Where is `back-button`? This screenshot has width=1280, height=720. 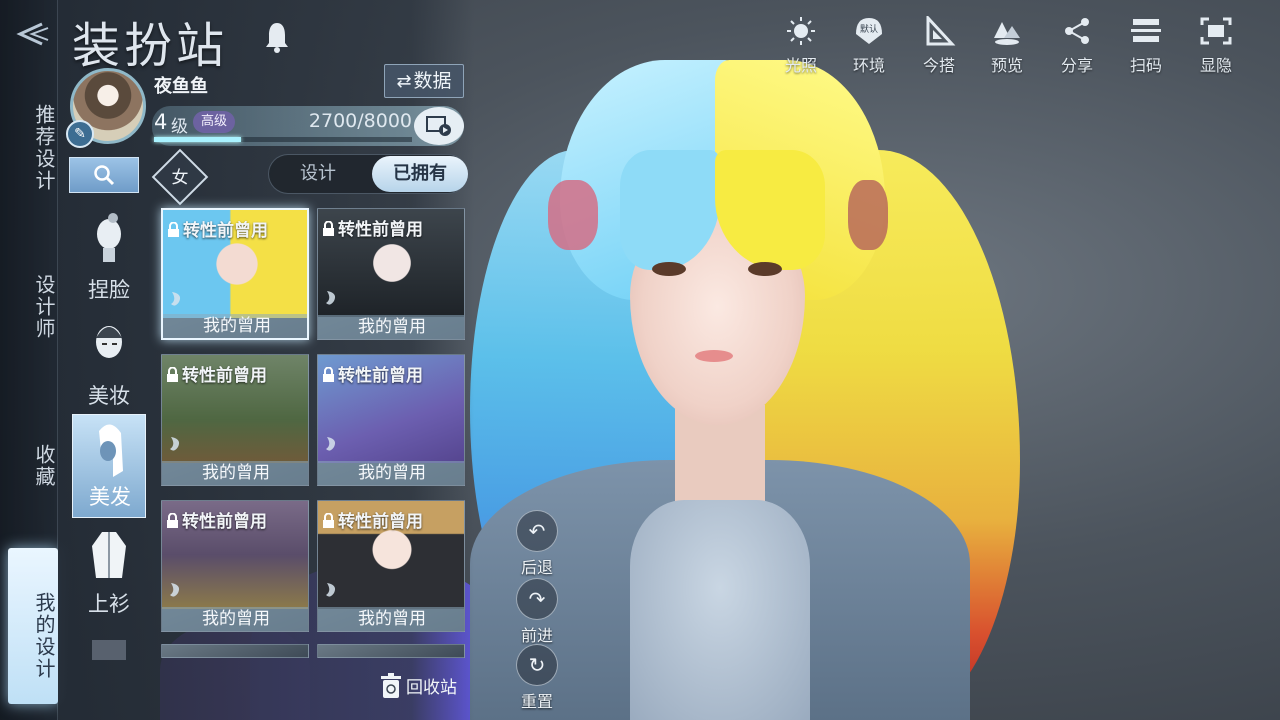
back-button is located at coordinates (31, 34).